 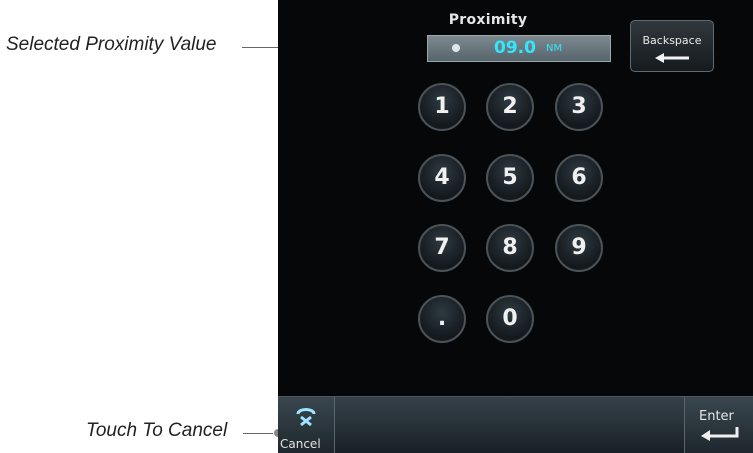 What do you see at coordinates (579, 178) in the screenshot?
I see `key-6: 6` at bounding box center [579, 178].